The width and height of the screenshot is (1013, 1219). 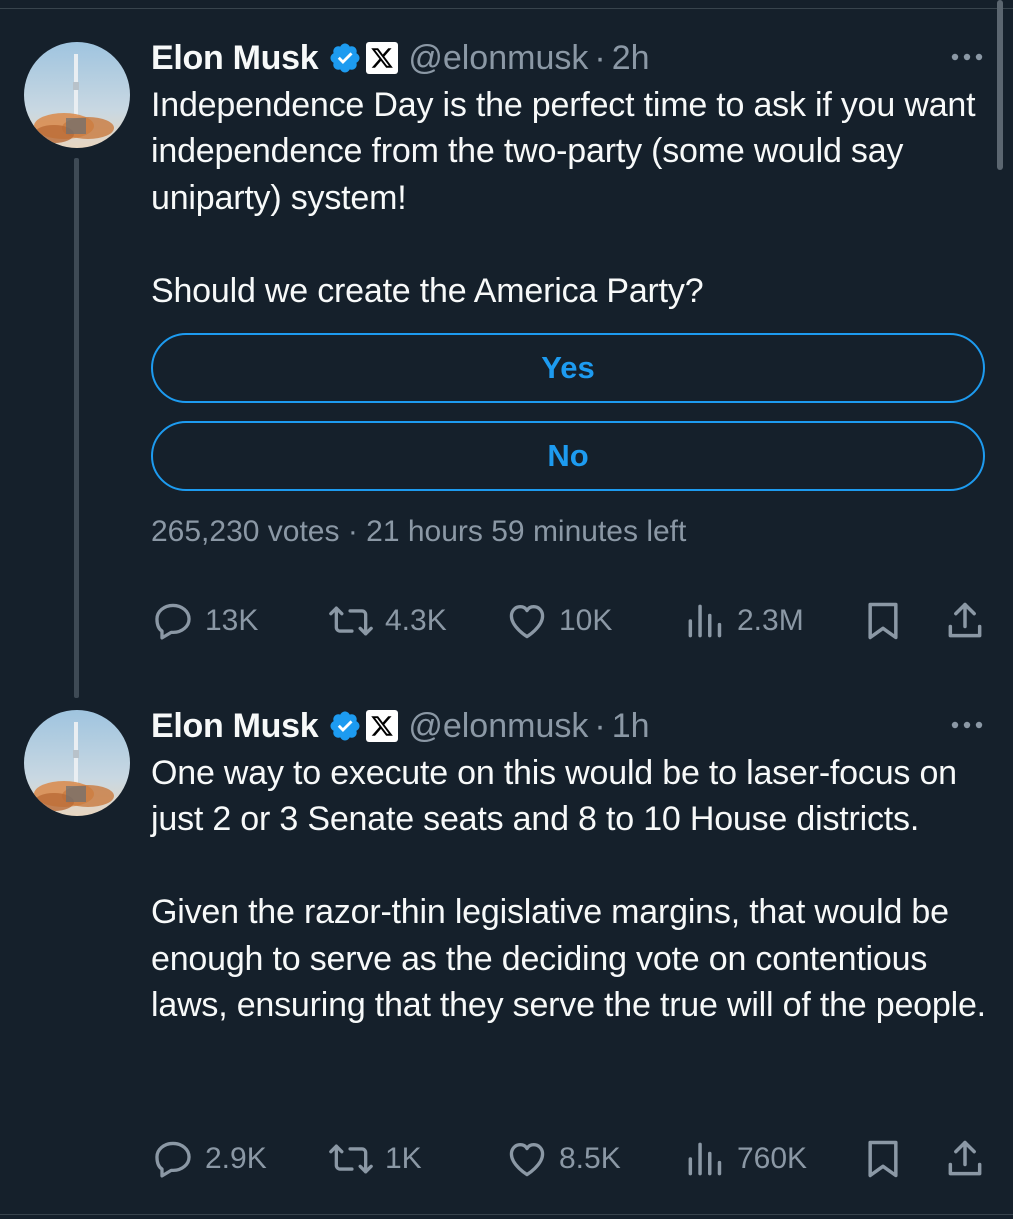 I want to click on tweet-header: Elon Musk @elonmusk · 1h, so click(x=400, y=726).